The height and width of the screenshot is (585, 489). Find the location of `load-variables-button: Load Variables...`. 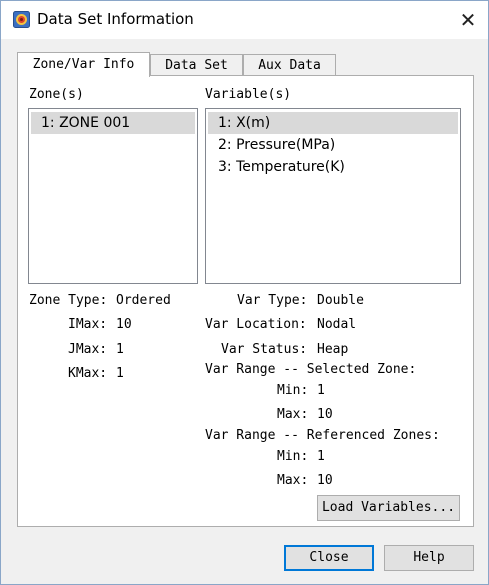

load-variables-button: Load Variables... is located at coordinates (388, 508).